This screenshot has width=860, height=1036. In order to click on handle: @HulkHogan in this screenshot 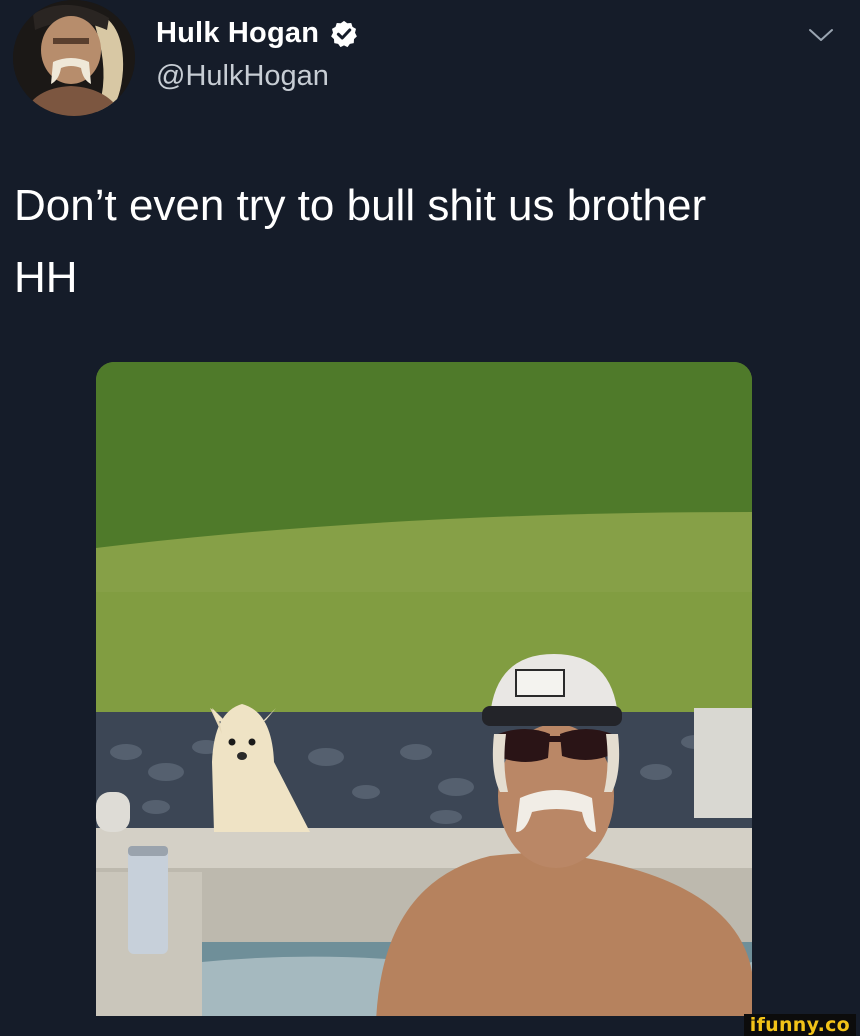, I will do `click(242, 76)`.